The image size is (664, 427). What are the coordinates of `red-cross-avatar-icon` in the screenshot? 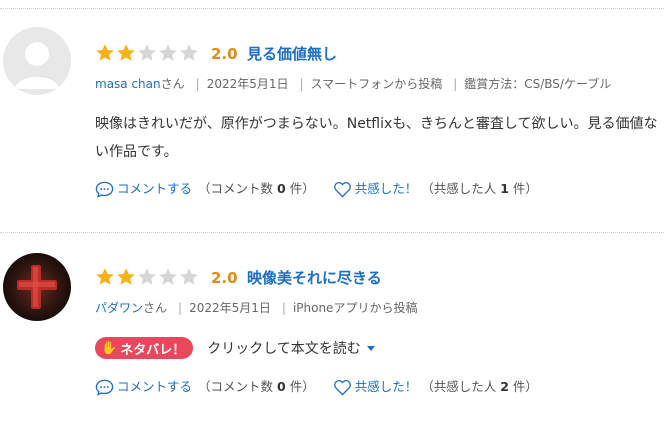 It's located at (37, 287).